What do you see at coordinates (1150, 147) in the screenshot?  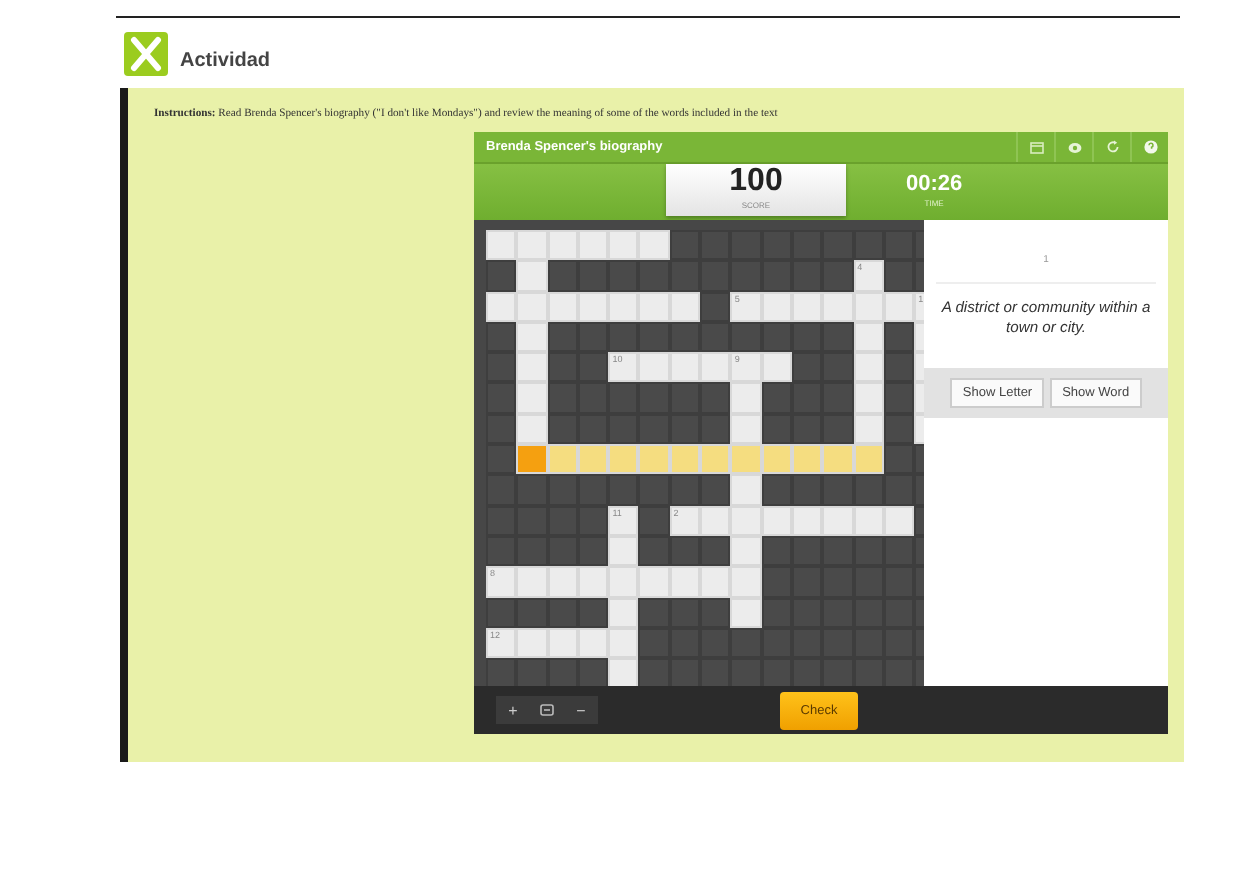 I see `help-icon` at bounding box center [1150, 147].